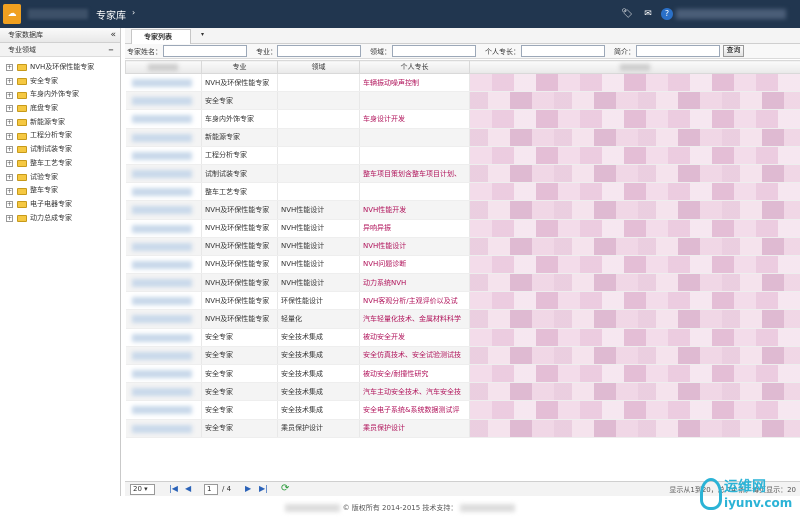  I want to click on cell-specialty: 汽车轻量化技术、金属材料科学, so click(414, 319).